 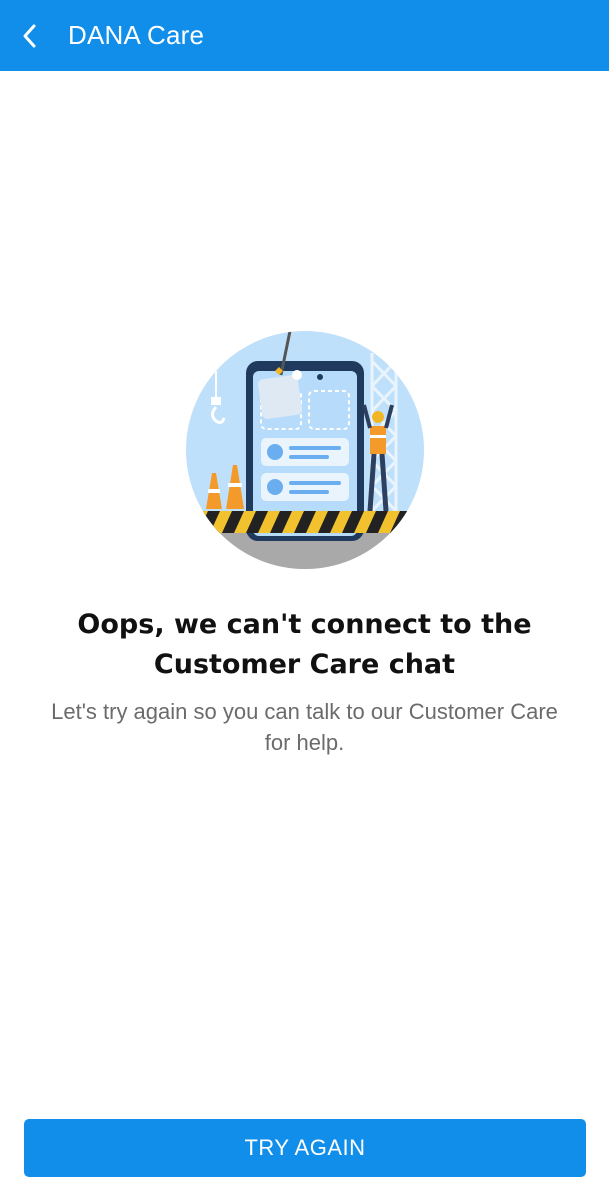 What do you see at coordinates (305, 1148) in the screenshot?
I see `try-again-button: TRY AGAIN` at bounding box center [305, 1148].